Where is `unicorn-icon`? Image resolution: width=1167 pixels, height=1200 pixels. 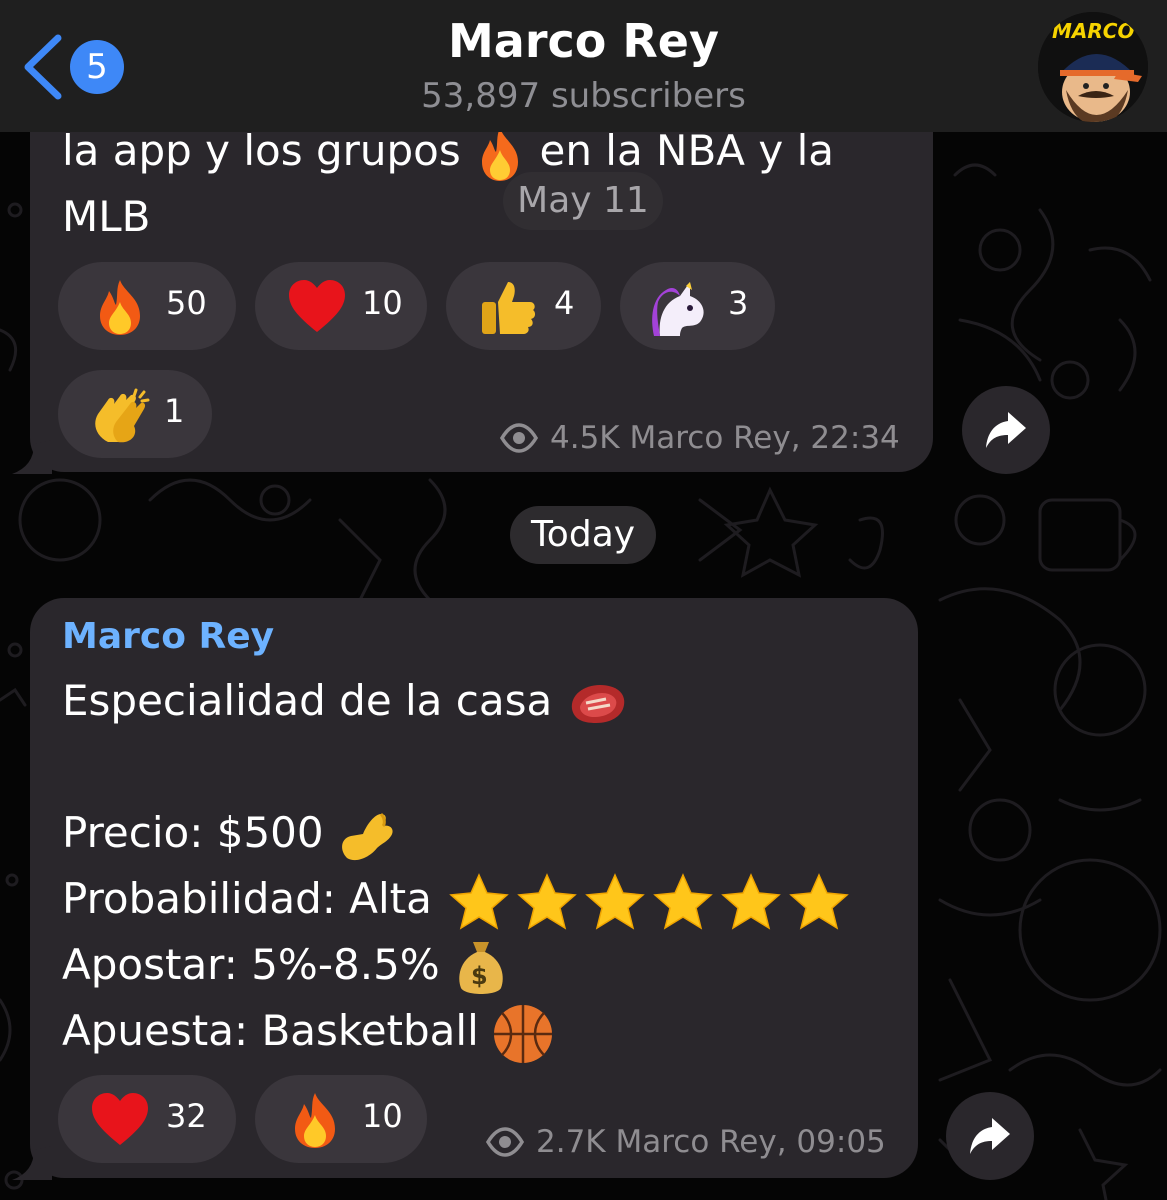
unicorn-icon is located at coordinates (678, 309).